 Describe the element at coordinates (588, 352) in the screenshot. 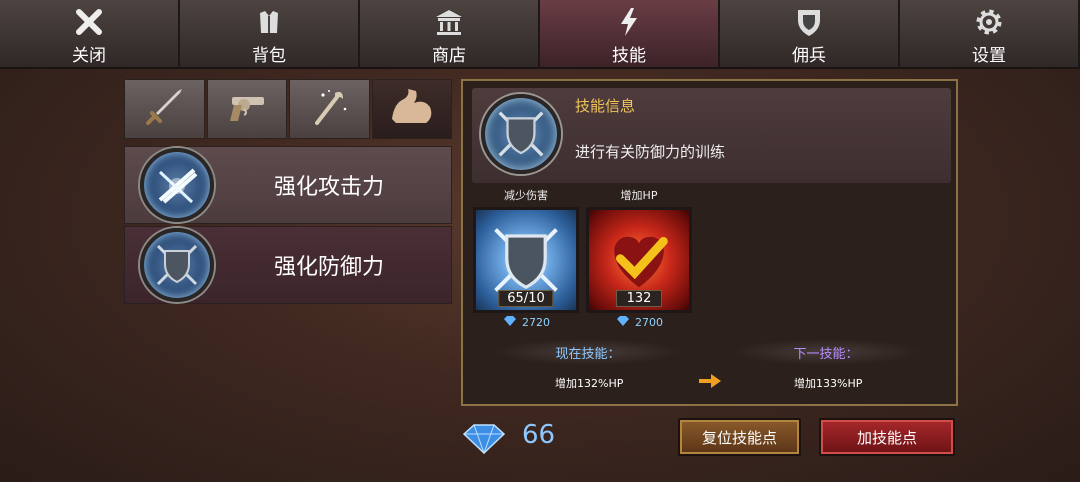

I see `current-skill-label: 现在技能：` at that location.